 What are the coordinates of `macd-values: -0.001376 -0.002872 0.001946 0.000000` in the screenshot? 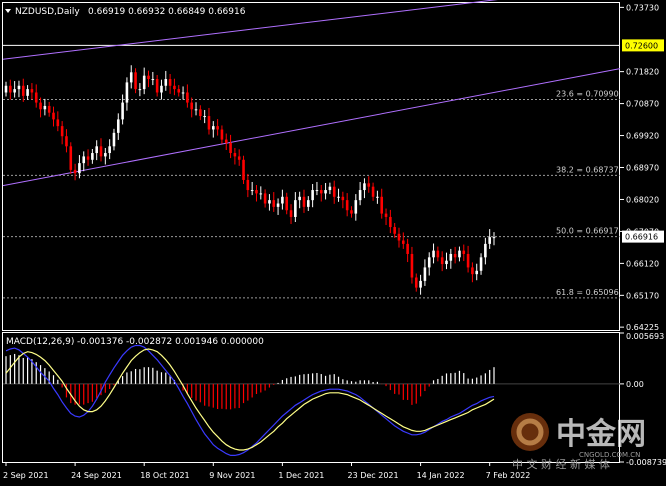 It's located at (170, 342).